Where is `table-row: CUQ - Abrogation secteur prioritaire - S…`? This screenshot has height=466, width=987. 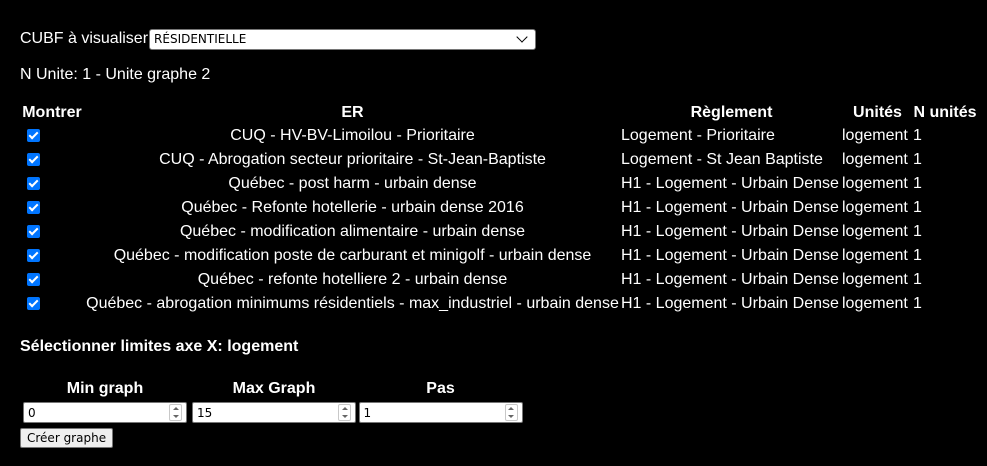
table-row: CUQ - Abrogation secteur prioritaire - S… is located at coordinates (498, 160).